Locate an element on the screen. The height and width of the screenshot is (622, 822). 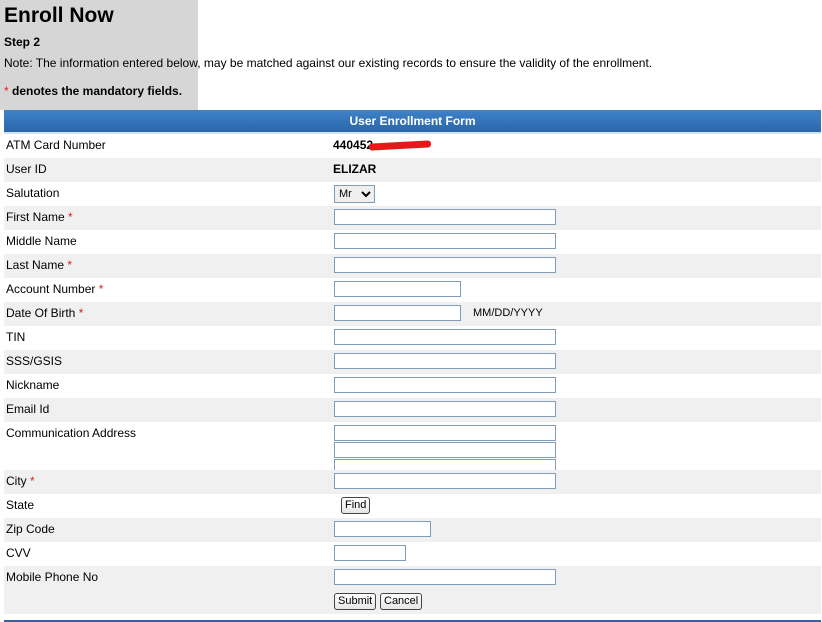
middle-name-label: Middle Name is located at coordinates (41, 241).